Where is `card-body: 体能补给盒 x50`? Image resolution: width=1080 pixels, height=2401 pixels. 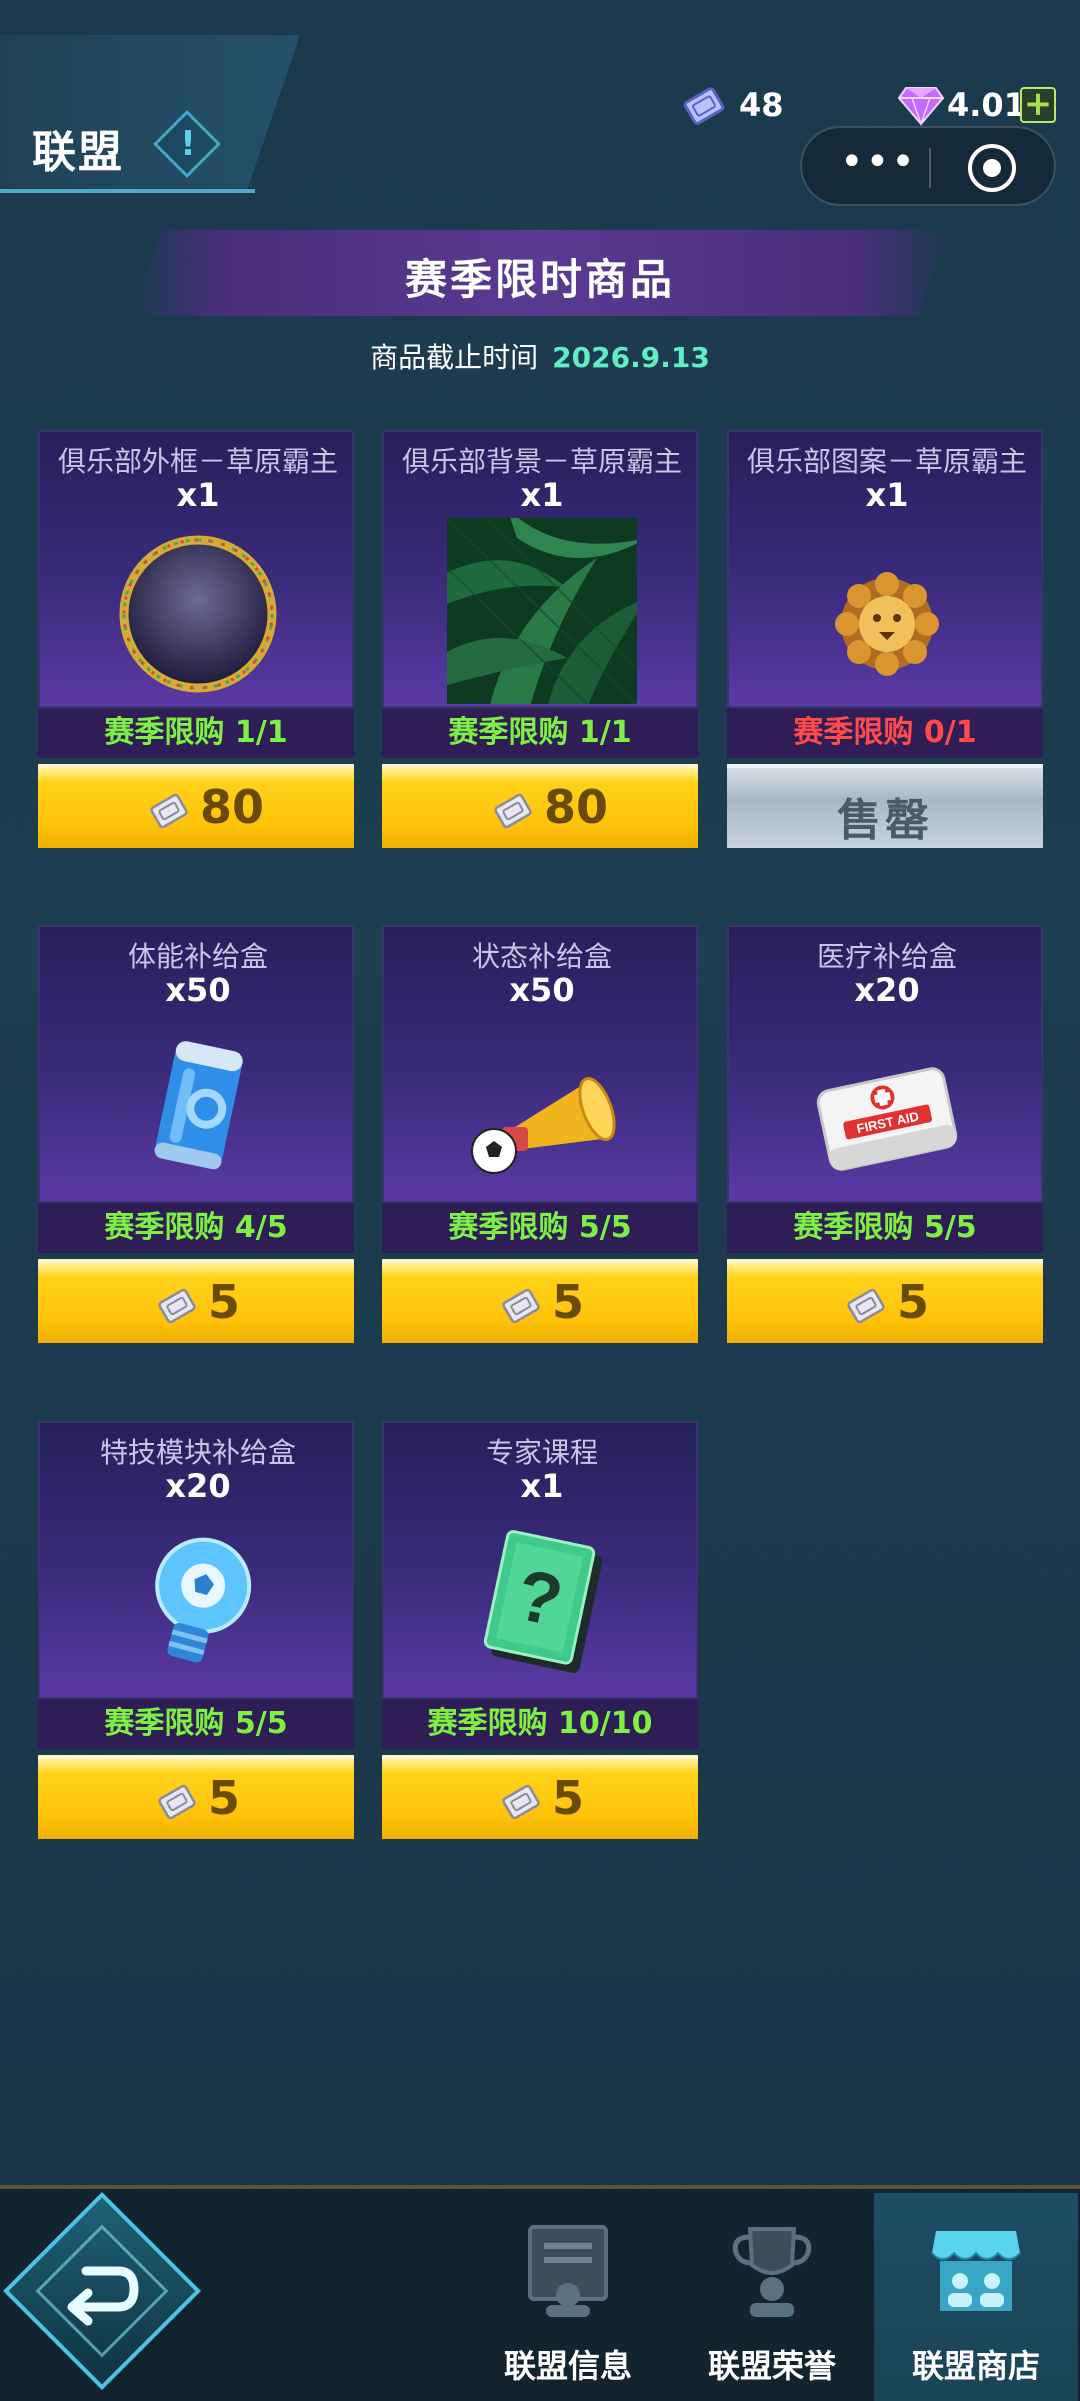 card-body: 体能补给盒 x50 is located at coordinates (196, 1064).